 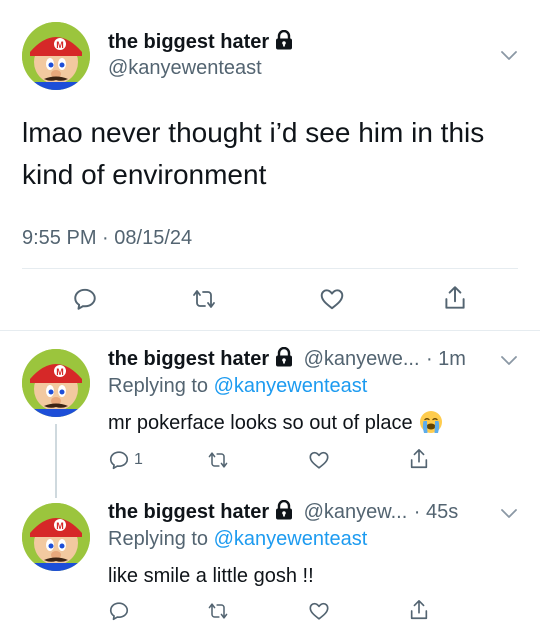 I want to click on reply-button: 1, so click(x=125, y=460).